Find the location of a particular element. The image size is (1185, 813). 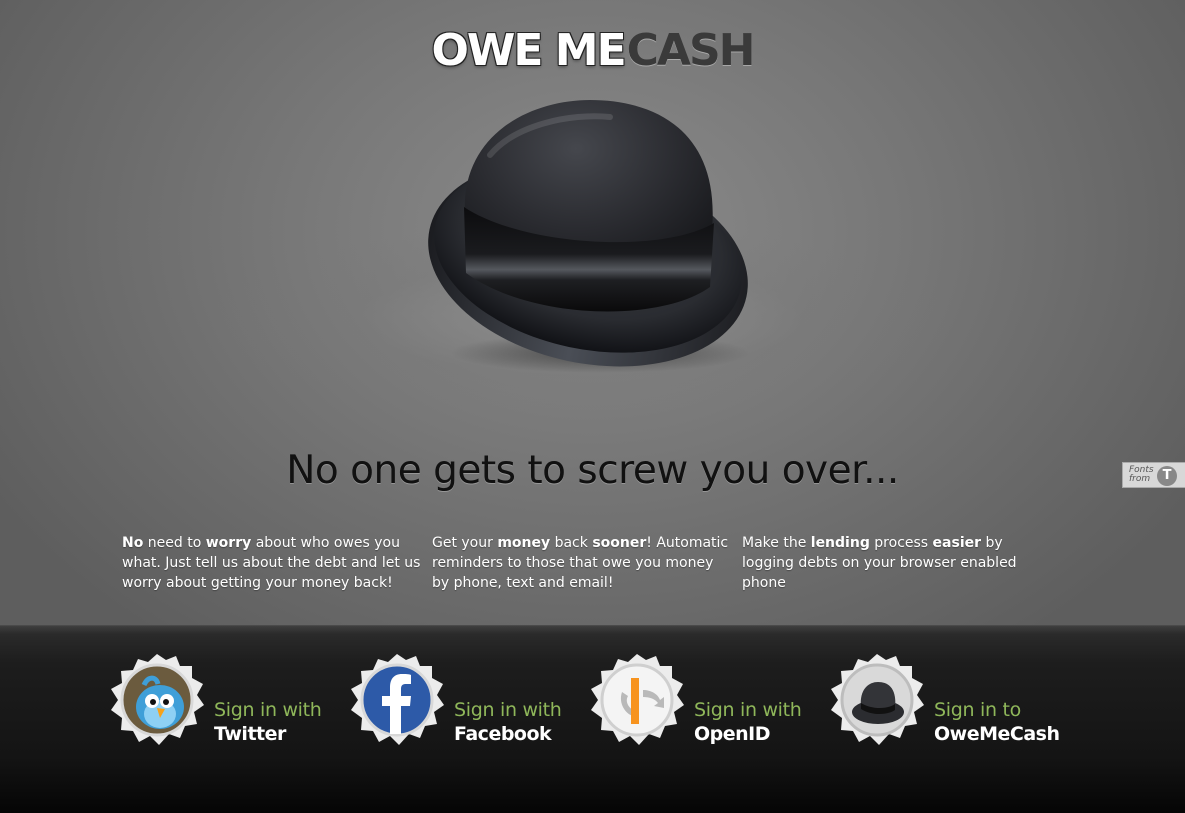

feature-emphasis: sooner is located at coordinates (619, 543).